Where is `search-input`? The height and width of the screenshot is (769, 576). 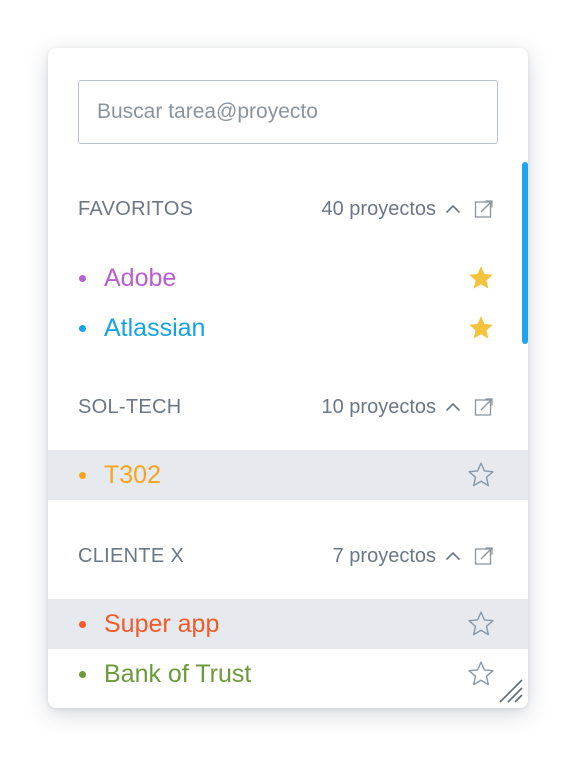 search-input is located at coordinates (288, 112).